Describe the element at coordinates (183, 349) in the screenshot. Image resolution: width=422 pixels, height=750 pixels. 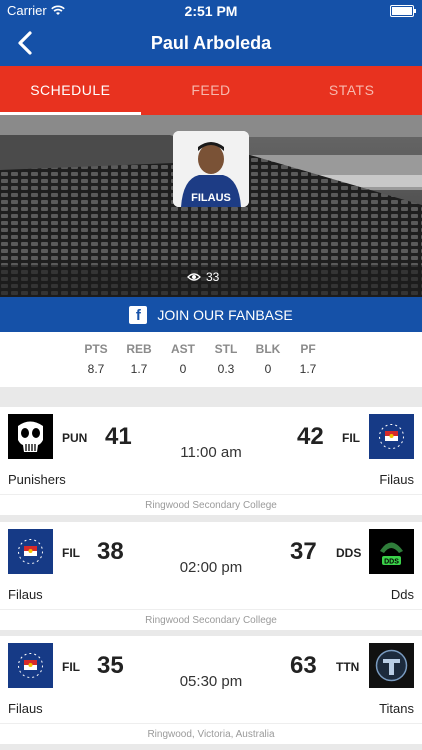
I see `stat-label: AST` at that location.